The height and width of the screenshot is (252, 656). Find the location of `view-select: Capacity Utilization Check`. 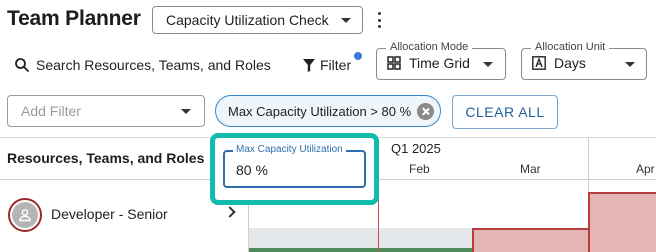

view-select: Capacity Utilization Check is located at coordinates (257, 20).